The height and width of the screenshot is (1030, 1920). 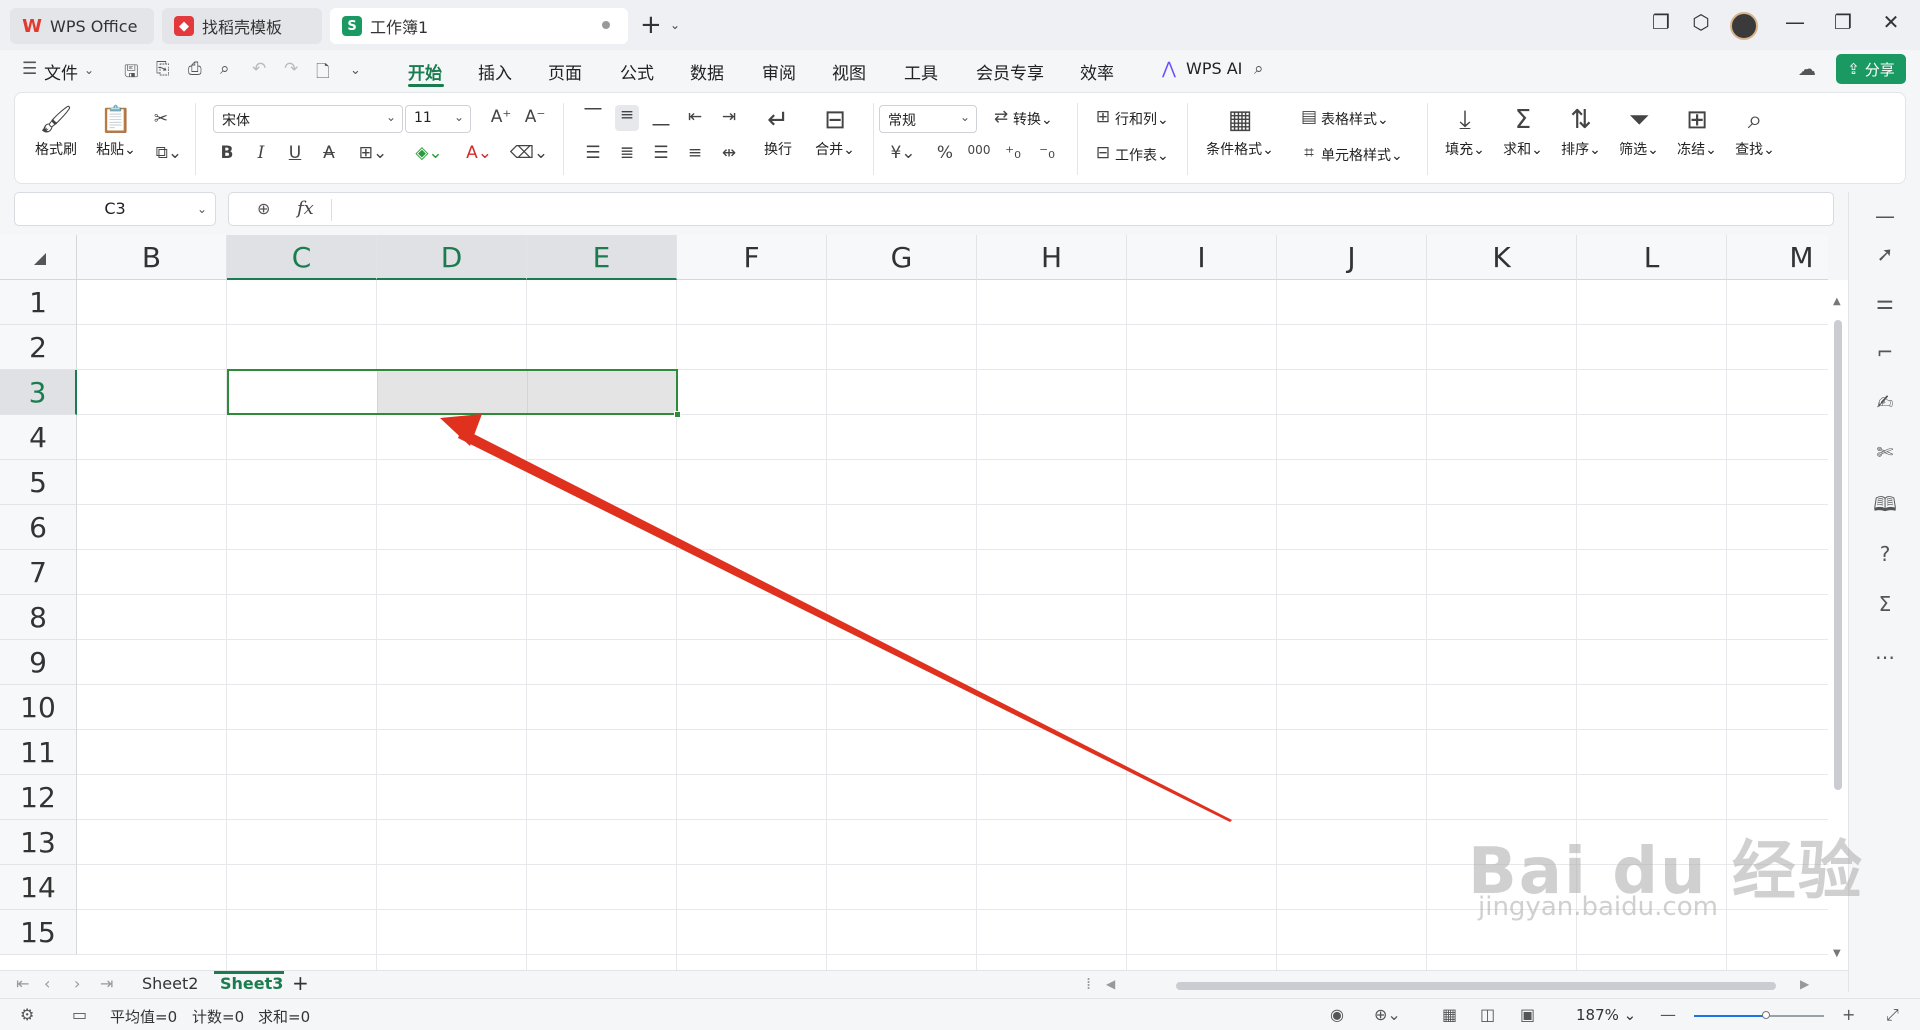 I want to click on scroll-thumb, so click(x=1838, y=555).